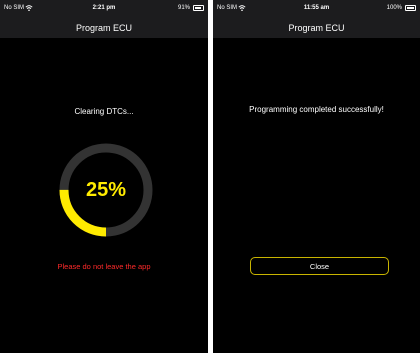  Describe the element at coordinates (394, 8) in the screenshot. I see `battery-percentage: 100%` at that location.